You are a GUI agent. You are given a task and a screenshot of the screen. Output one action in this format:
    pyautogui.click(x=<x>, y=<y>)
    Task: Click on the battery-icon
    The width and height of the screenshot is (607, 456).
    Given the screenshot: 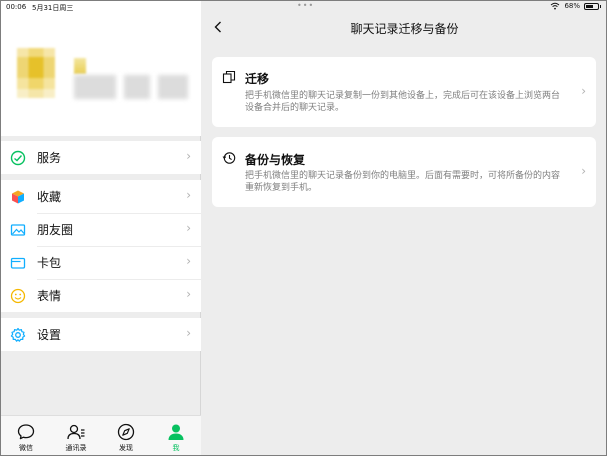 What is the action you would take?
    pyautogui.click(x=592, y=6)
    